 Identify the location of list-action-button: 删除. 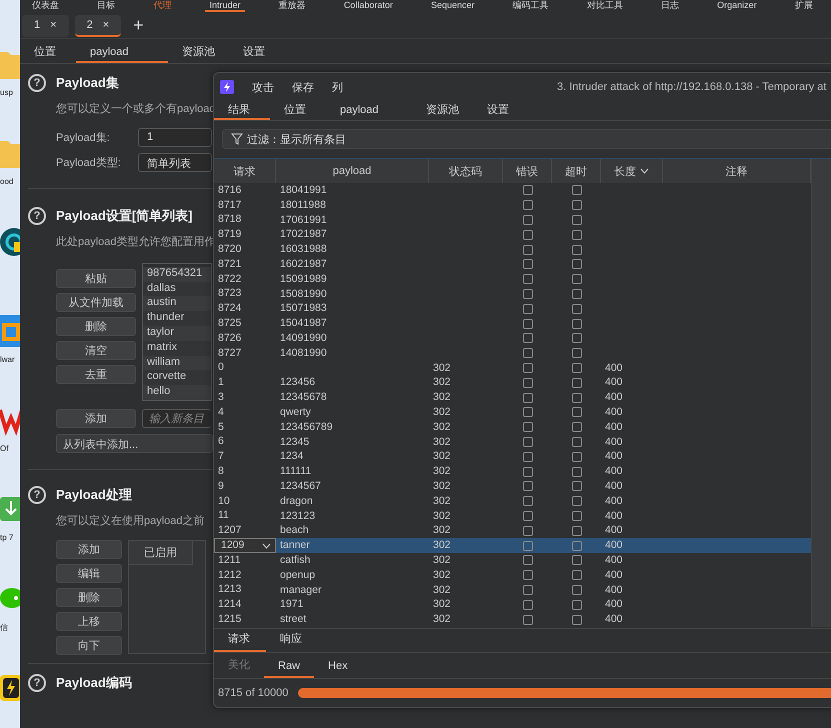
(96, 326).